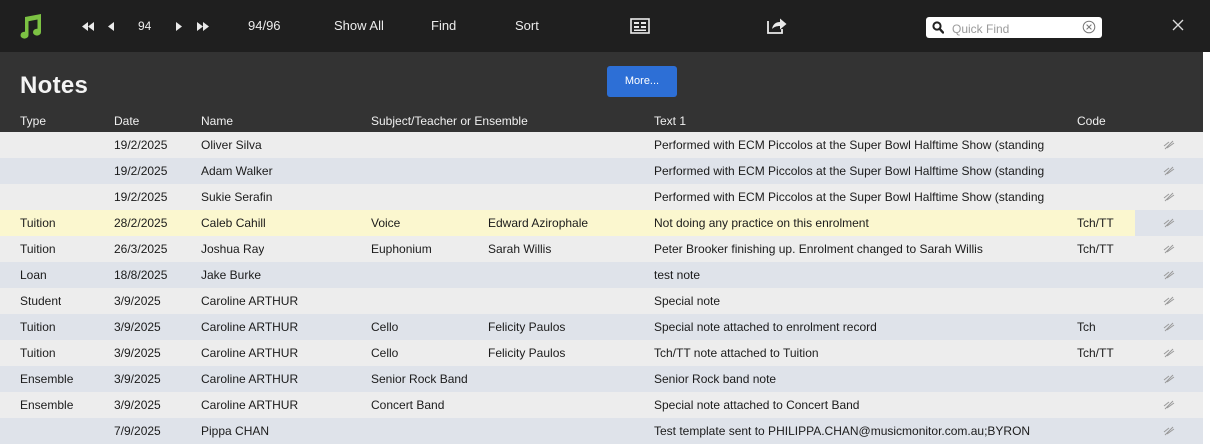  I want to click on name-cell: Joshua Ray, so click(233, 249).